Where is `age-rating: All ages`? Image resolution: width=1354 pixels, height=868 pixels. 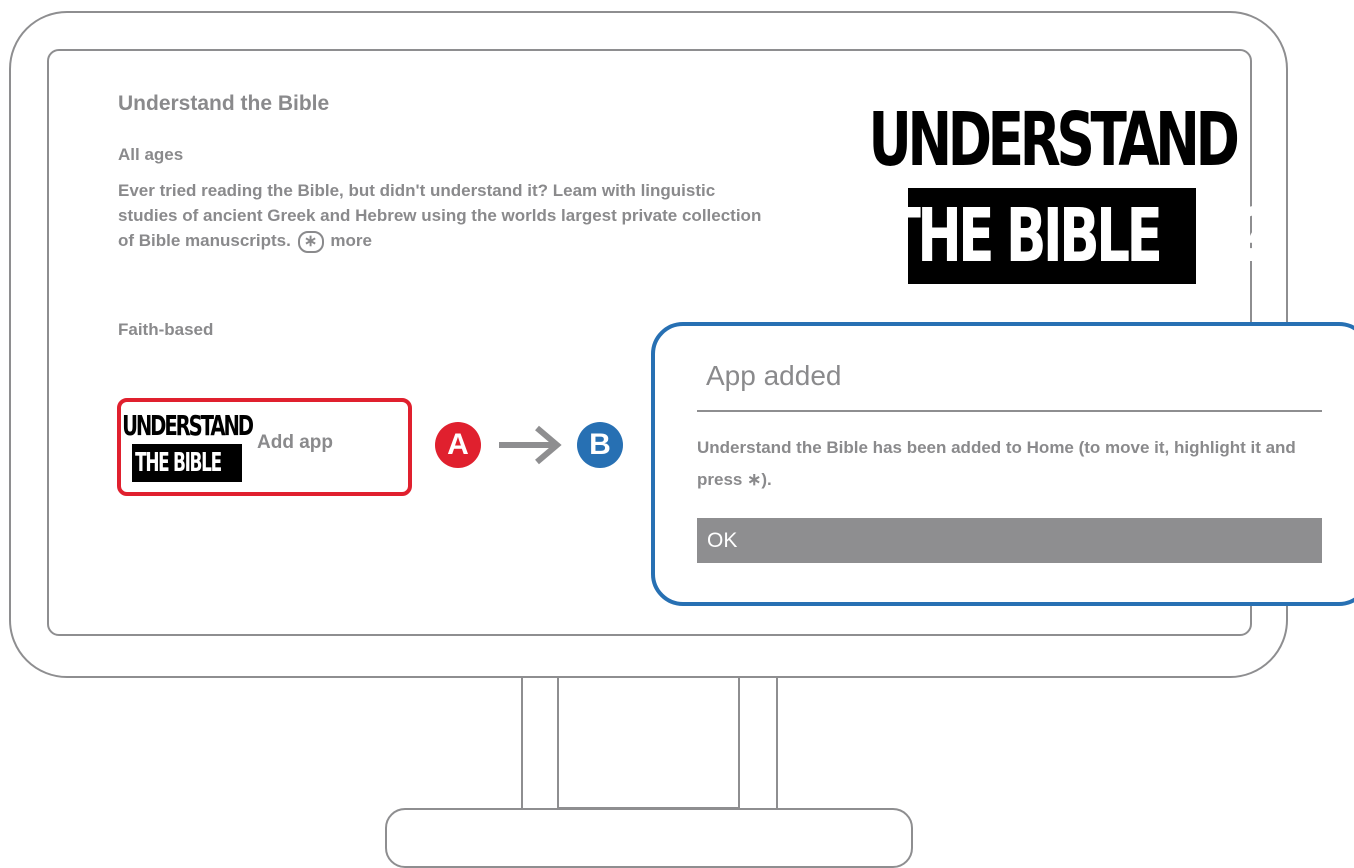
age-rating: All ages is located at coordinates (151, 154).